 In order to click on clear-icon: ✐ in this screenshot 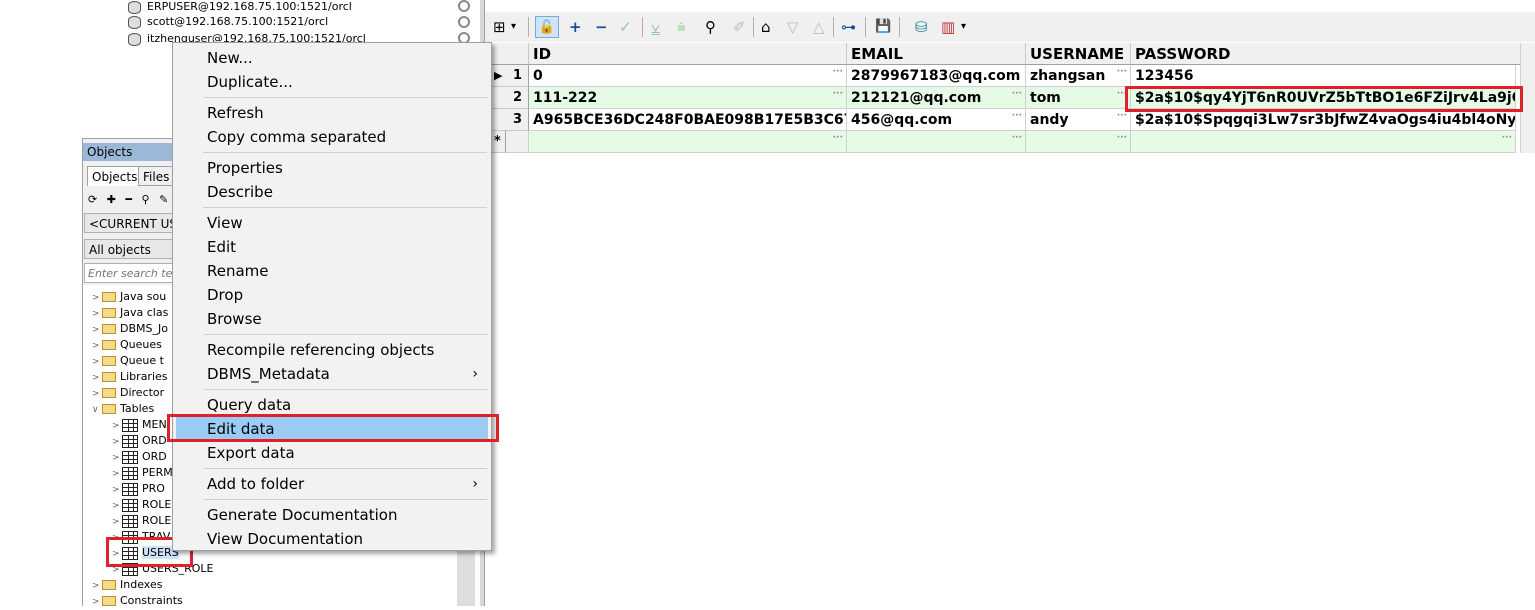, I will do `click(739, 27)`.